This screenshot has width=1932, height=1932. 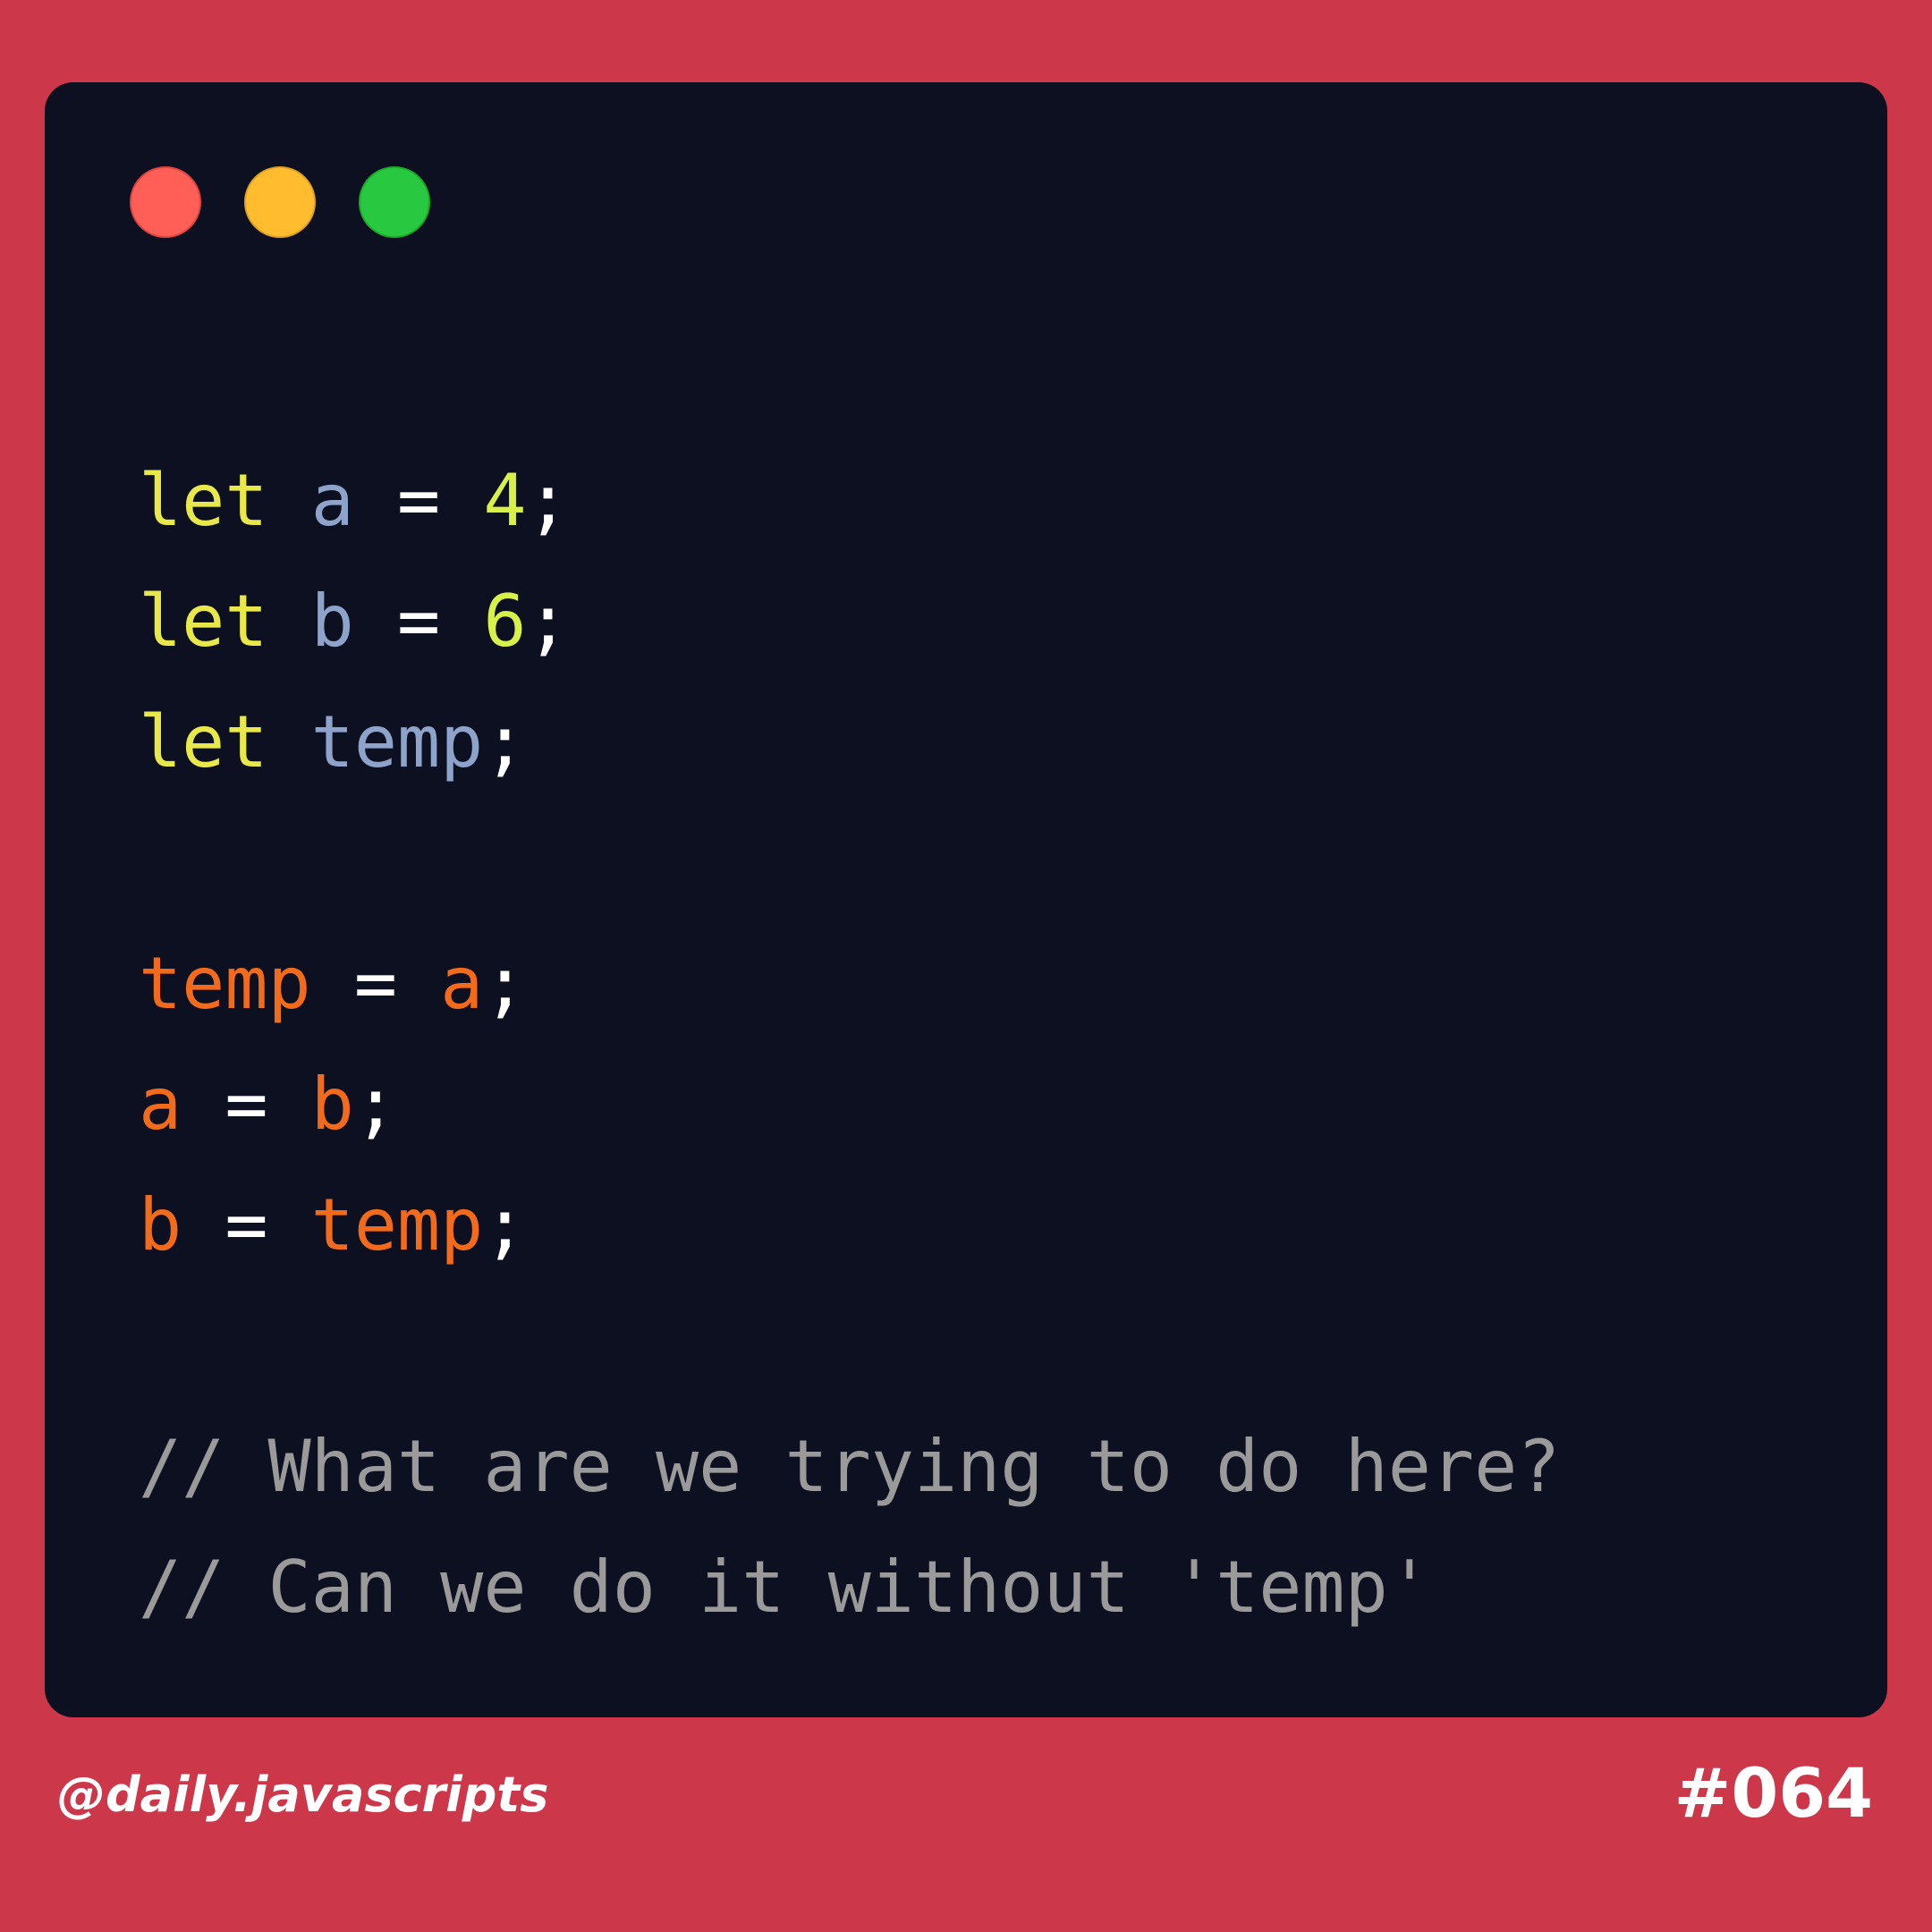 What do you see at coordinates (849, 1225) in the screenshot?
I see `code-line: b = temp;` at bounding box center [849, 1225].